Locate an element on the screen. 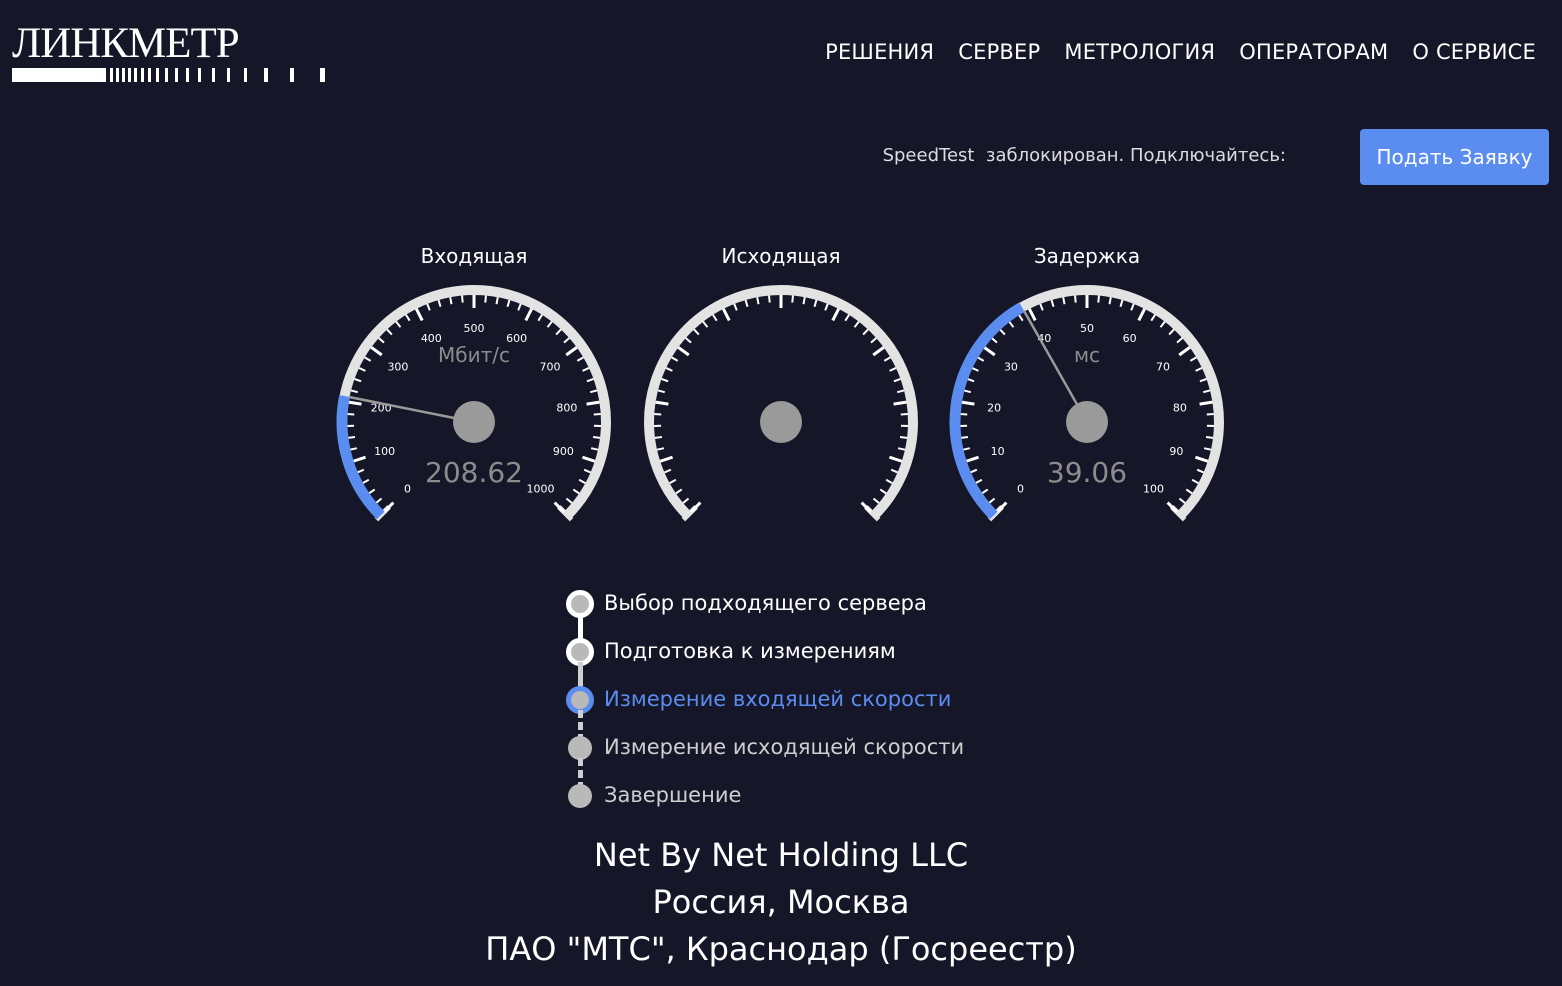 The height and width of the screenshot is (986, 1562). gauge-tick-label: 20 is located at coordinates (994, 407).